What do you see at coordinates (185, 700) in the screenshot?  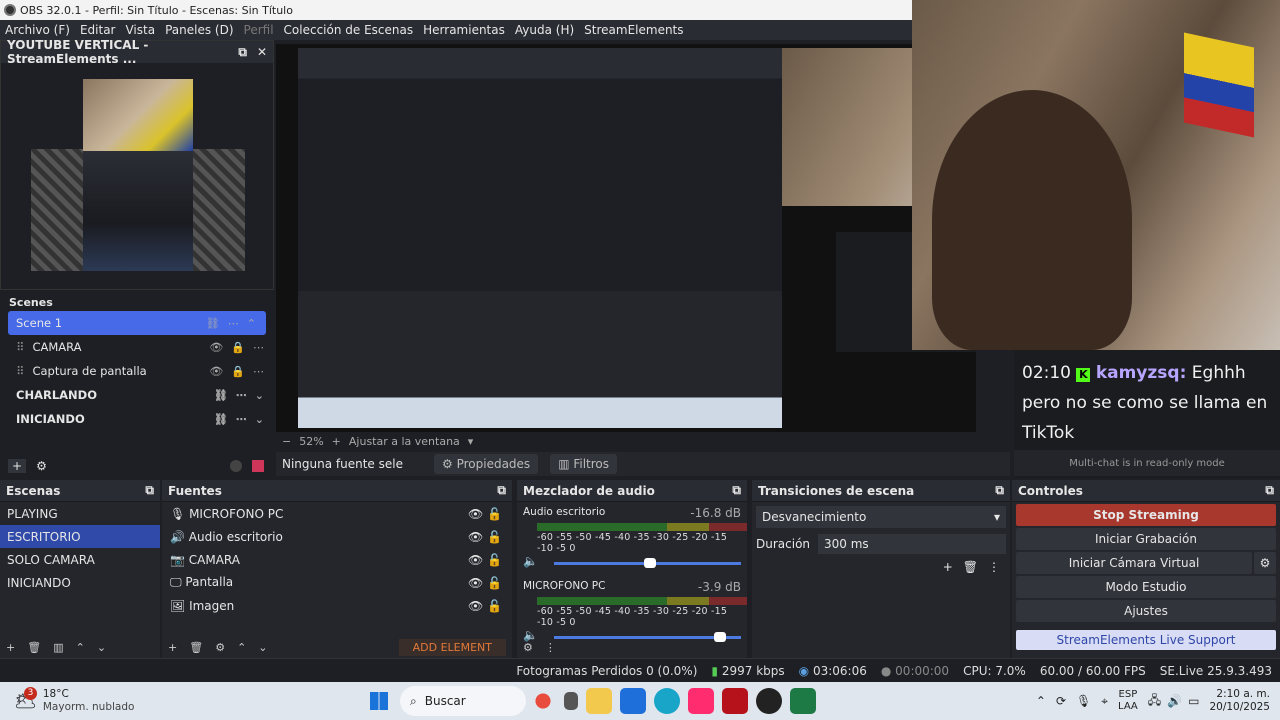 I see `weather-widget: 🌥 3 18°C Mayorm. nublado` at bounding box center [185, 700].